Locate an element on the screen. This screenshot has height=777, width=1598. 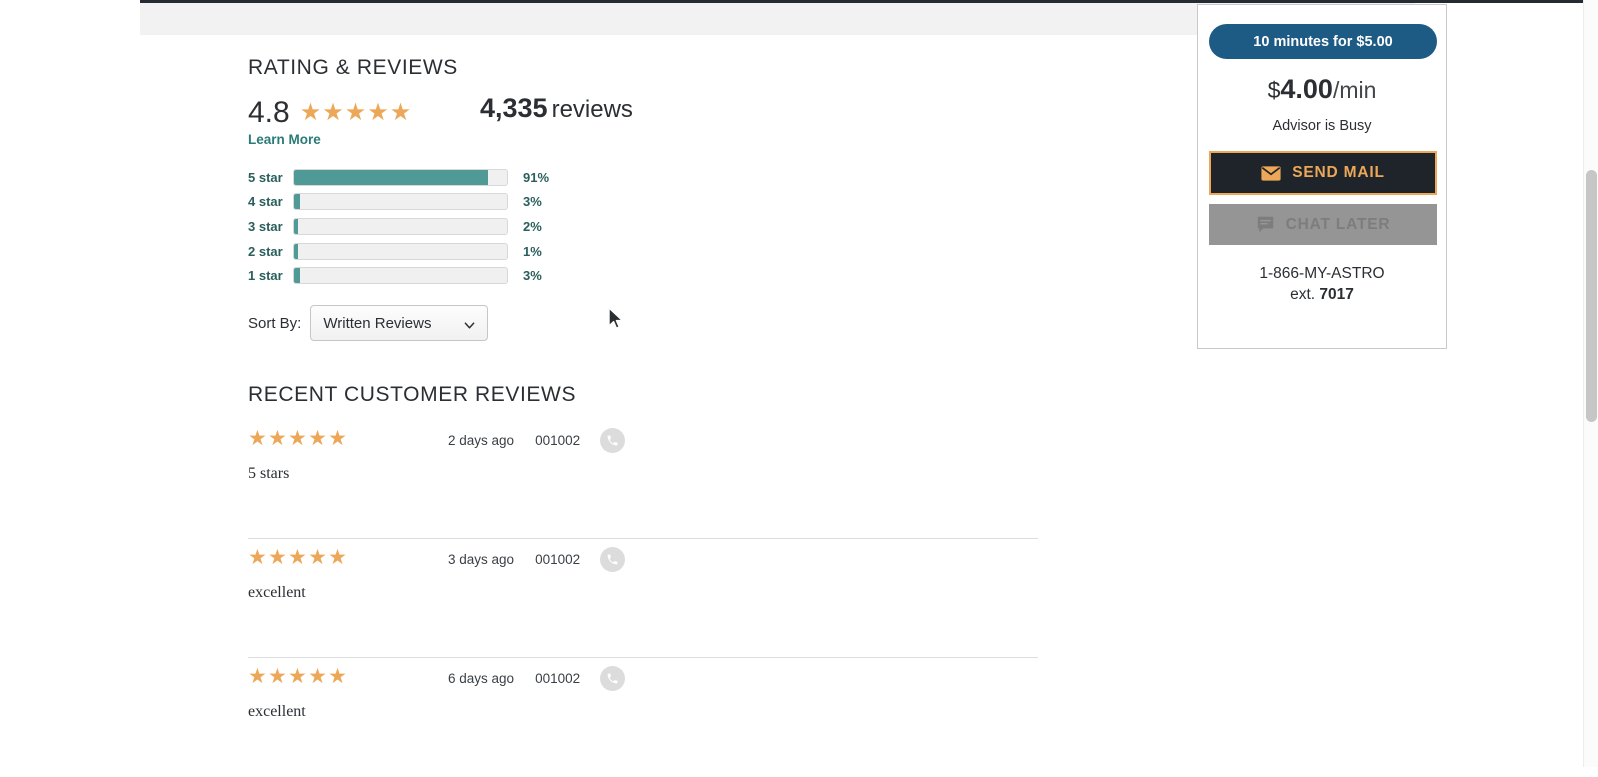
chat-later-label: CHAT LATER is located at coordinates (1338, 224).